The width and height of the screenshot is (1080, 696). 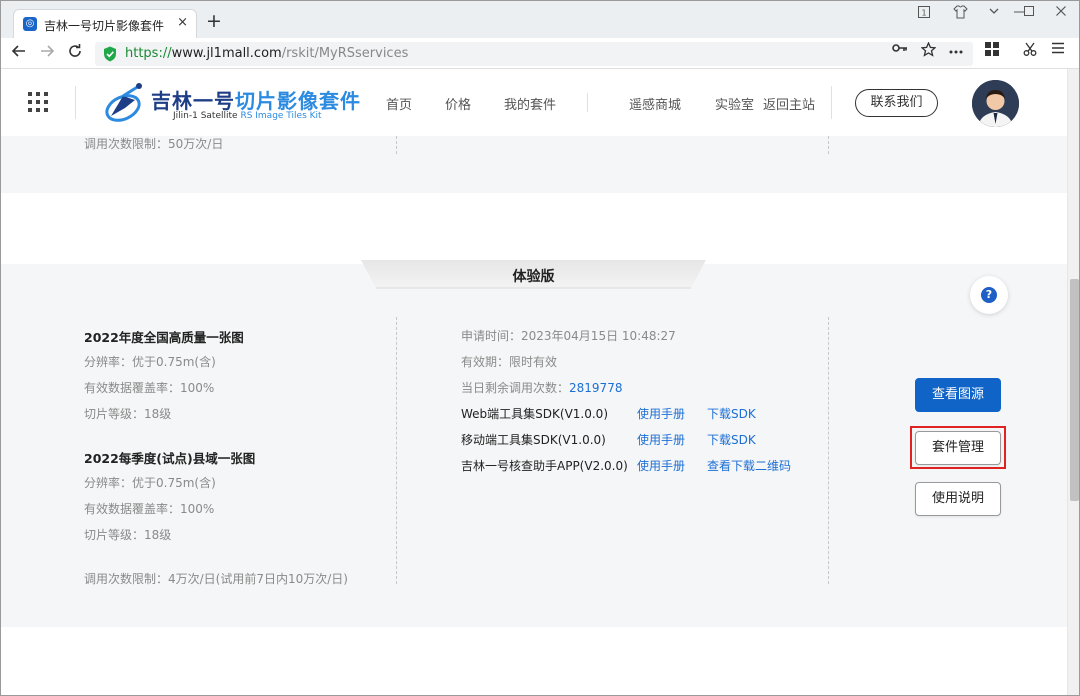 What do you see at coordinates (992, 51) in the screenshot?
I see `apps-grid-icon` at bounding box center [992, 51].